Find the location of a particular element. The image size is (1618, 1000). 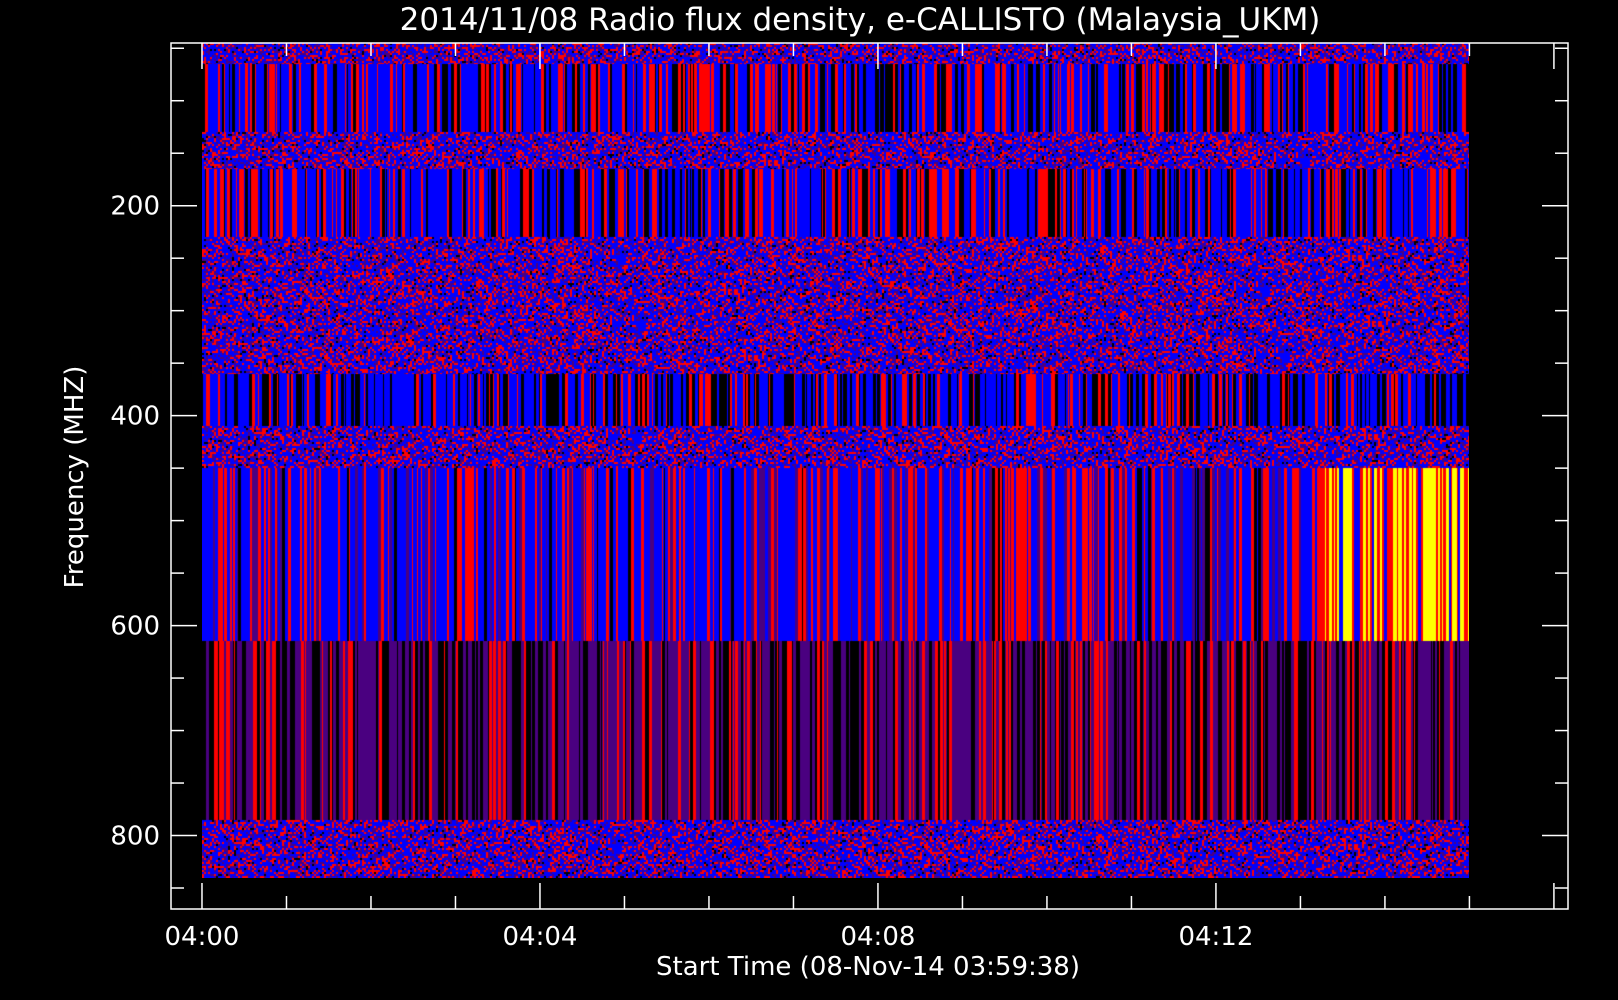

y-tick-label: 600 is located at coordinates (135, 627).